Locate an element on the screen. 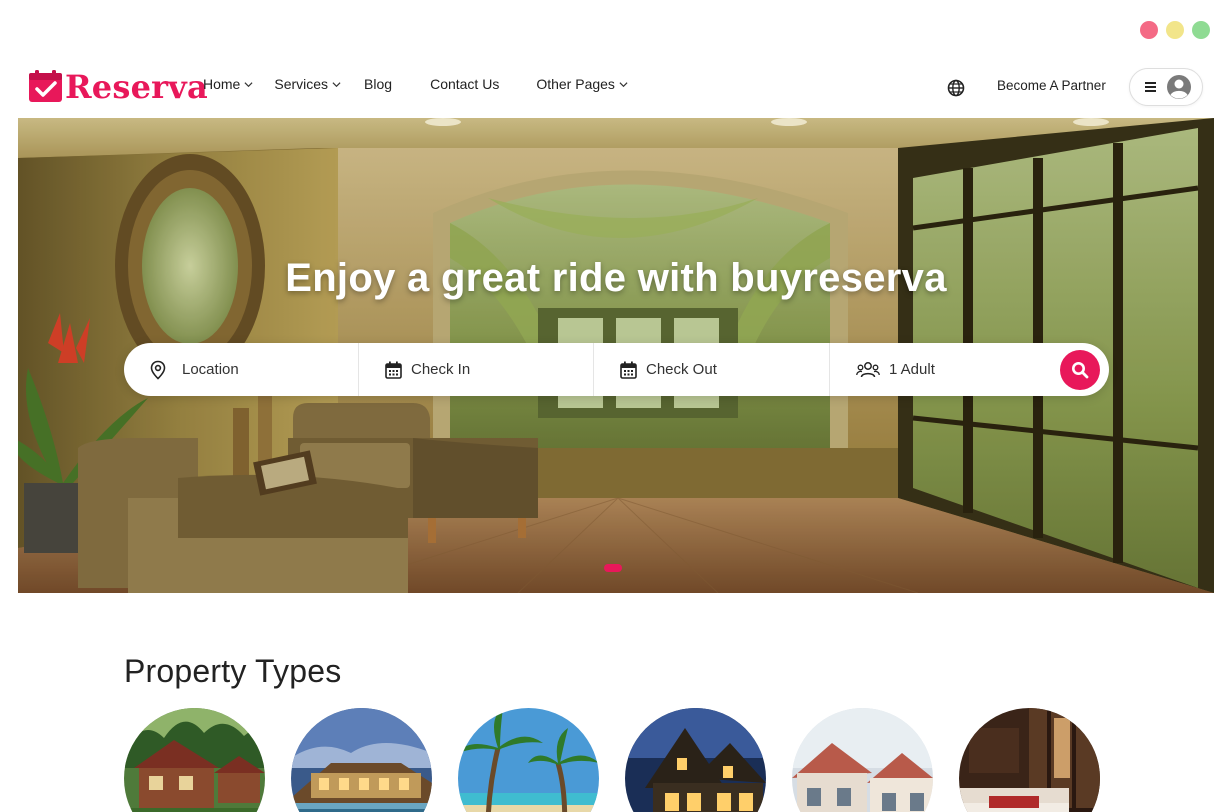 This screenshot has width=1232, height=812. nav-item-blog: Blog is located at coordinates (378, 84).